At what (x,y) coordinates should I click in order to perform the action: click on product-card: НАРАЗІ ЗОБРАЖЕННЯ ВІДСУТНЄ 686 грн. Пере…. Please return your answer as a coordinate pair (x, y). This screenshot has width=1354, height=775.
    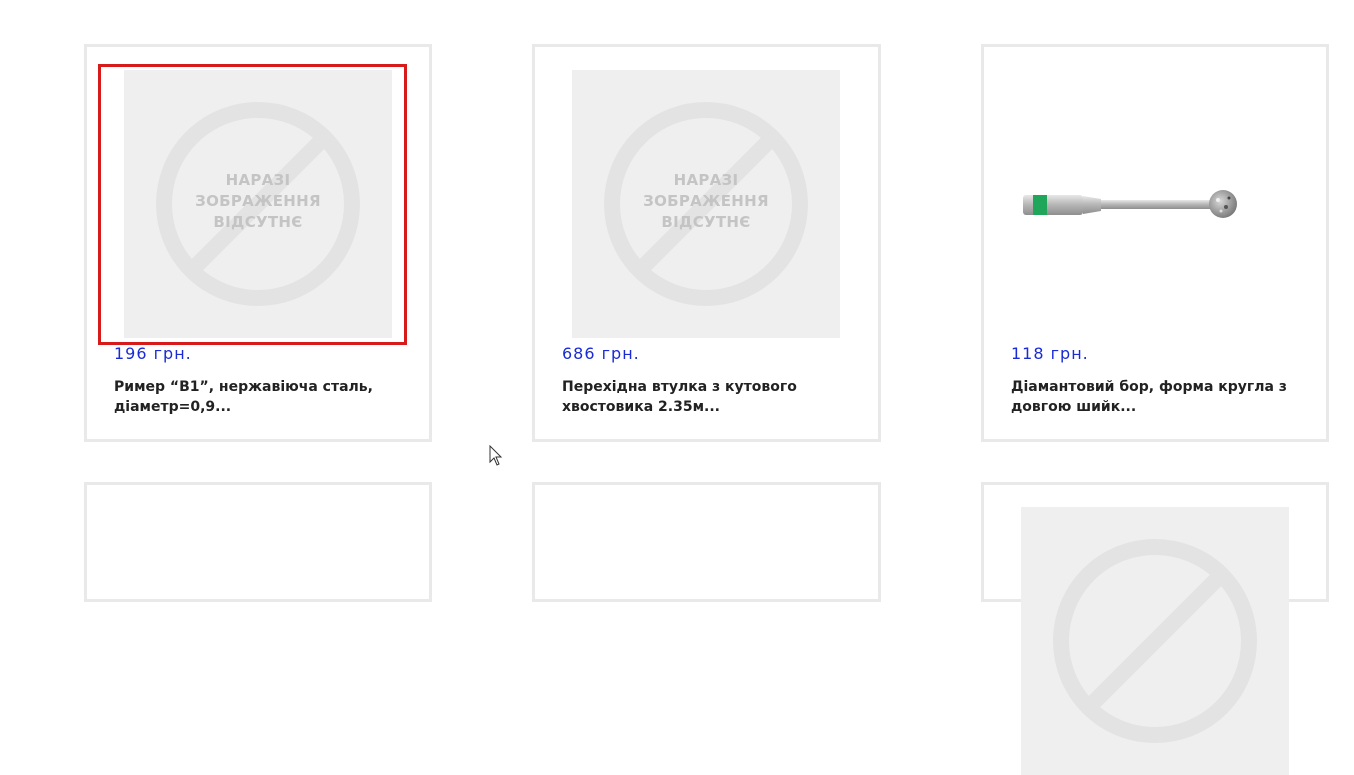
    Looking at the image, I should click on (706, 243).